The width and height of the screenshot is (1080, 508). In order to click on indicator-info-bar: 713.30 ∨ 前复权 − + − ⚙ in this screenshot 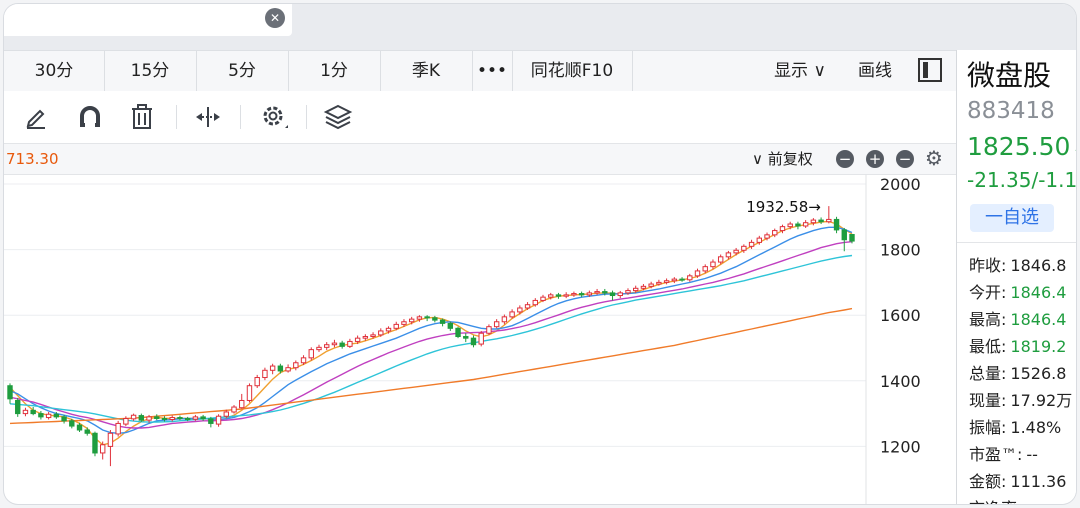, I will do `click(480, 159)`.